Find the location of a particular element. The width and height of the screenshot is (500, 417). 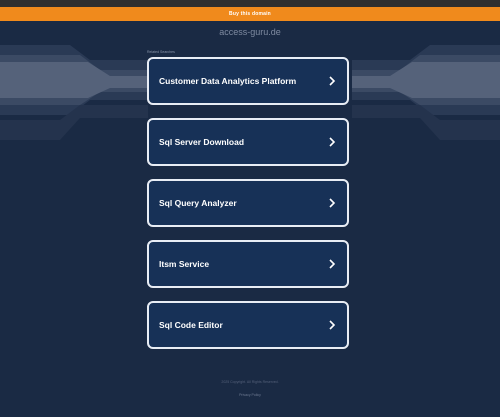

privacy-policy-link: Privacy Policy is located at coordinates (250, 395).